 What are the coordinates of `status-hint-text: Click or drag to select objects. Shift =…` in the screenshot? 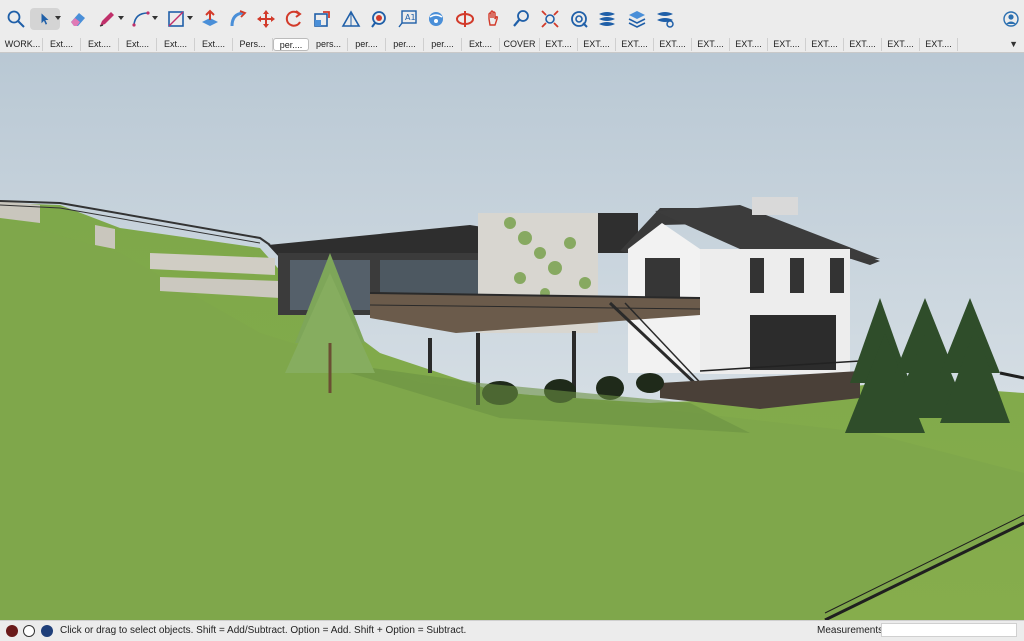 It's located at (263, 630).